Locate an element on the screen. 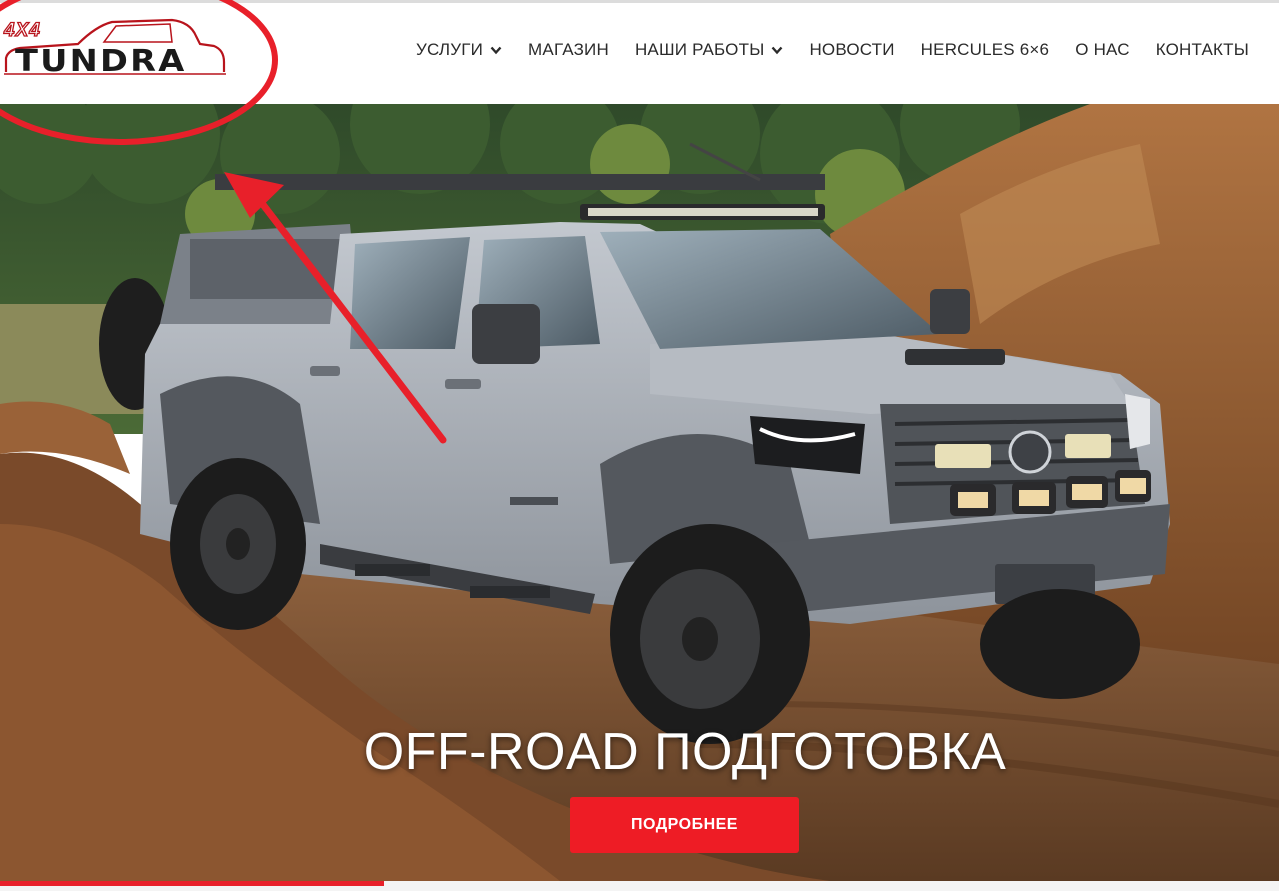 Image resolution: width=1279 pixels, height=891 pixels. more-details-button: ПОДРОБНЕЕ is located at coordinates (684, 825).